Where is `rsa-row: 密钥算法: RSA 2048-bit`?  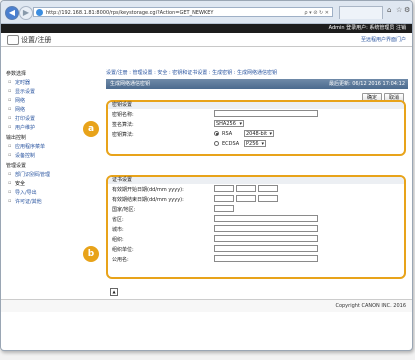 rsa-row: 密钥算法: RSA 2048-bit is located at coordinates (256, 134).